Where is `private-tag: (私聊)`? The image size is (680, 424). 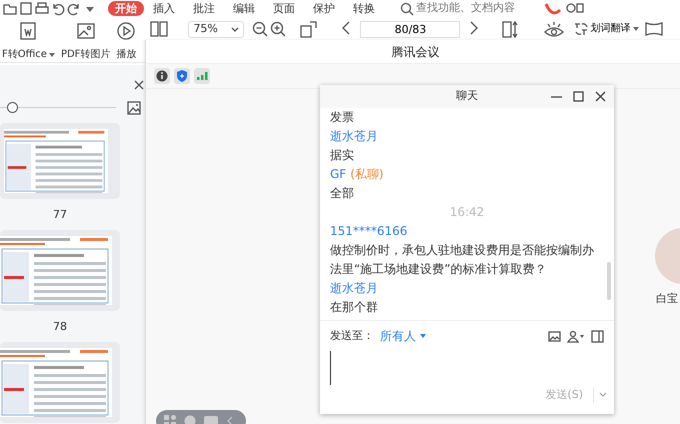
private-tag: (私聊) is located at coordinates (367, 174).